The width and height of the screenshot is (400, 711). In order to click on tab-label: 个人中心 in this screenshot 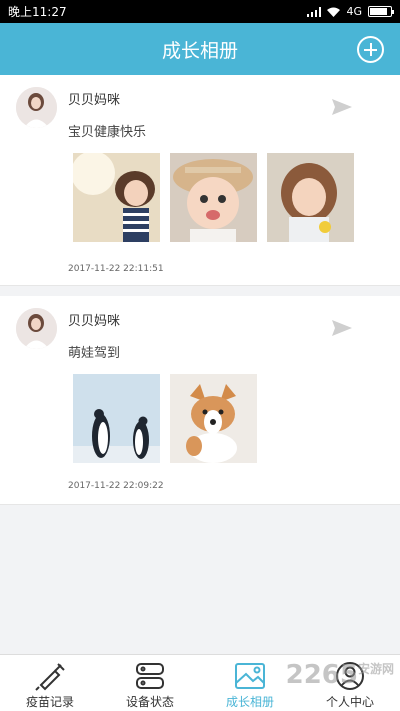, I will do `click(349, 702)`.